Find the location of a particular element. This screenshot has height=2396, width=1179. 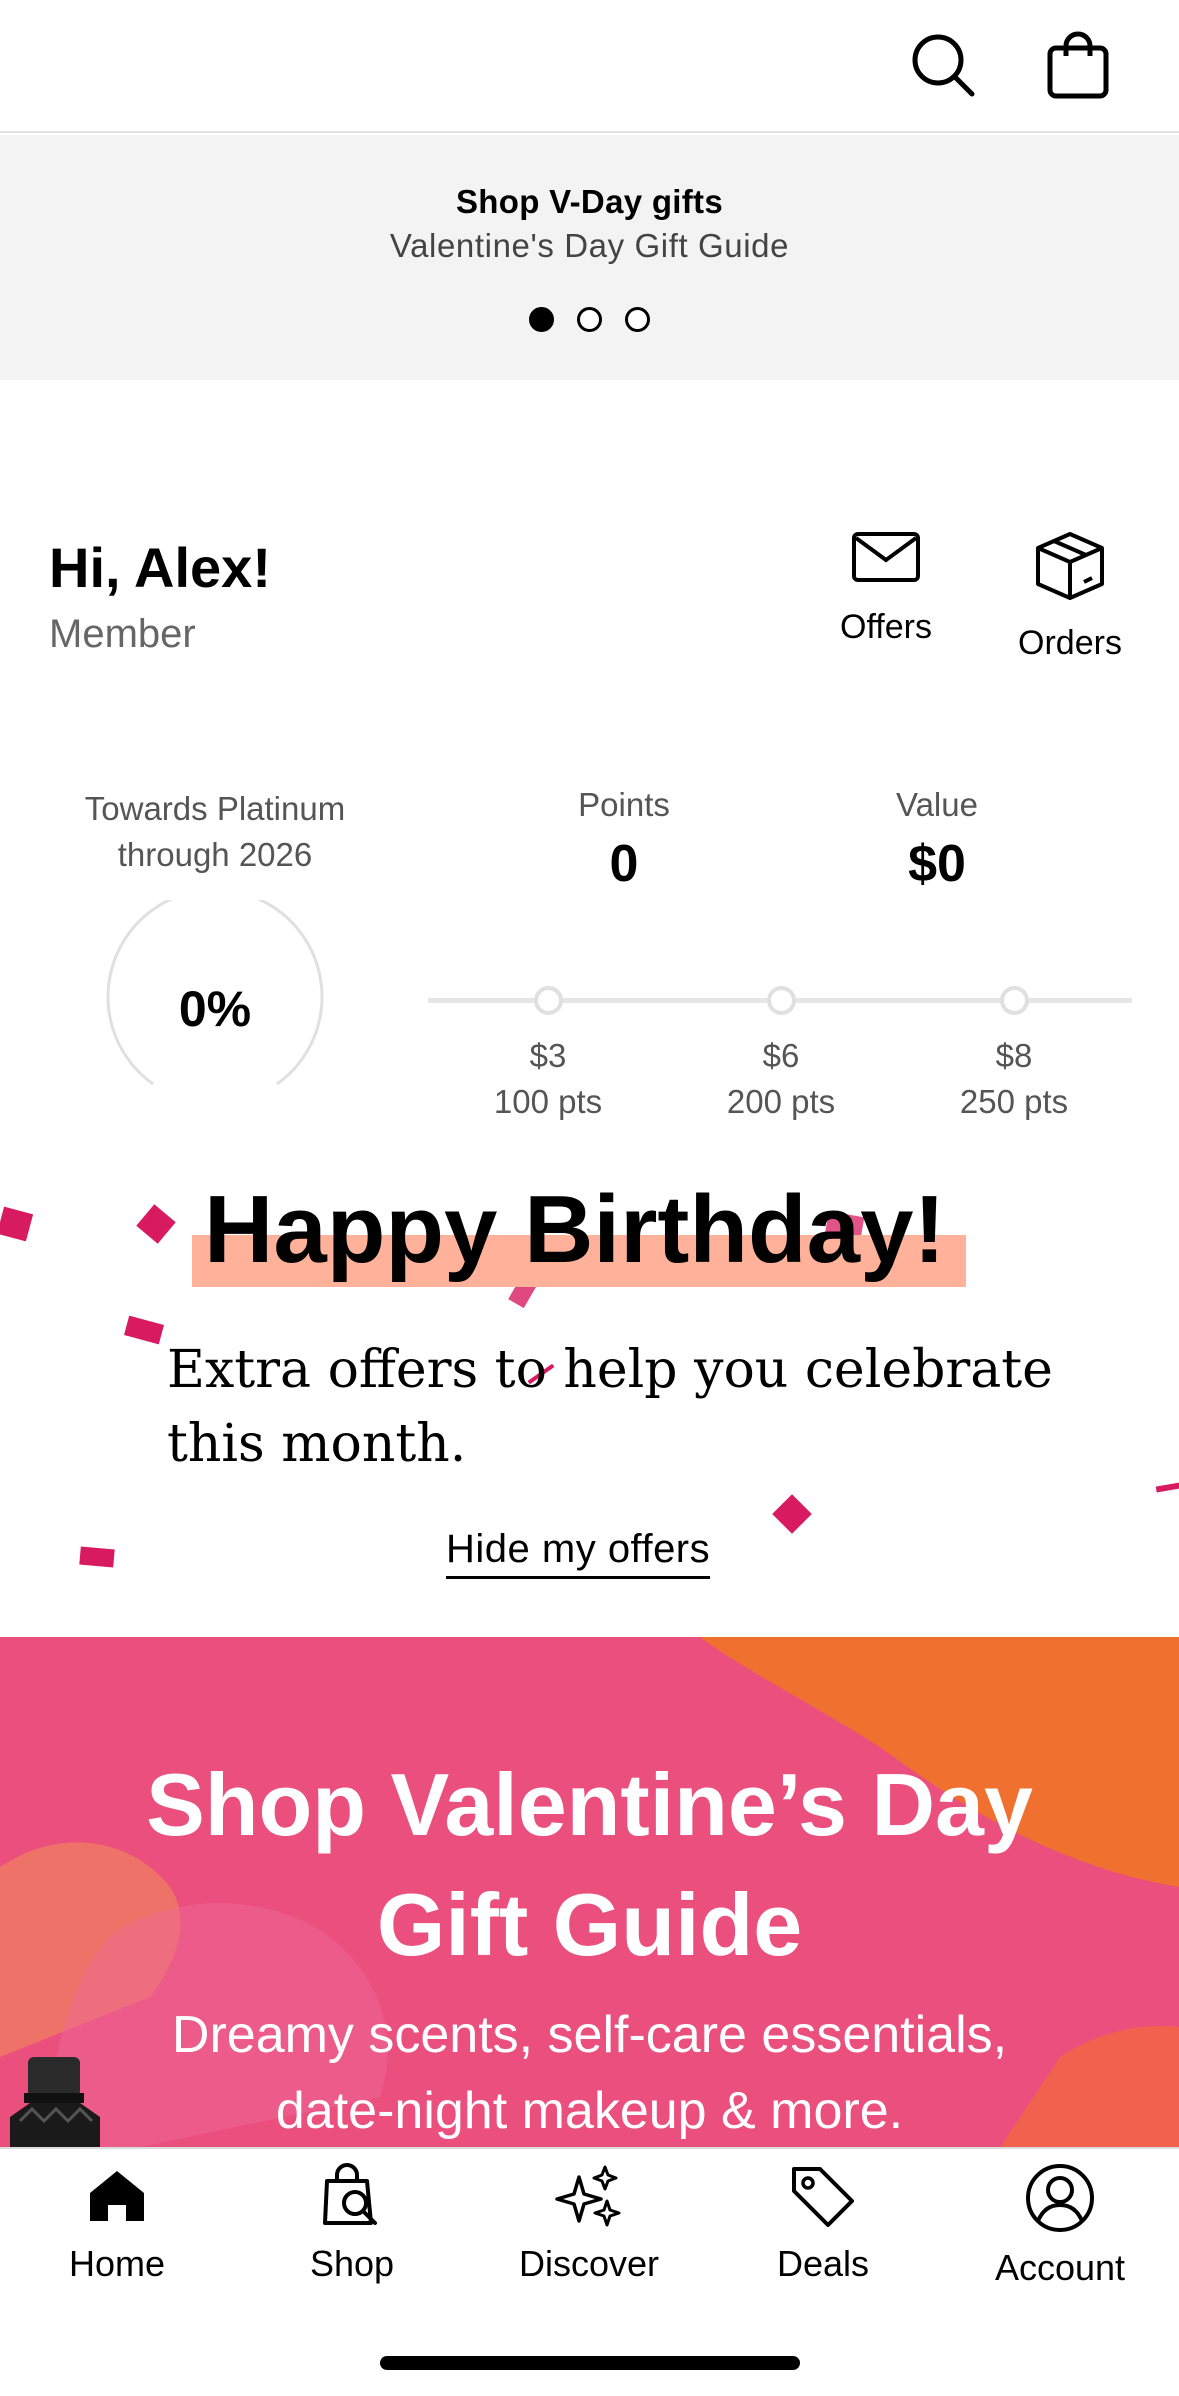

member-tier: Member is located at coordinates (122, 634).